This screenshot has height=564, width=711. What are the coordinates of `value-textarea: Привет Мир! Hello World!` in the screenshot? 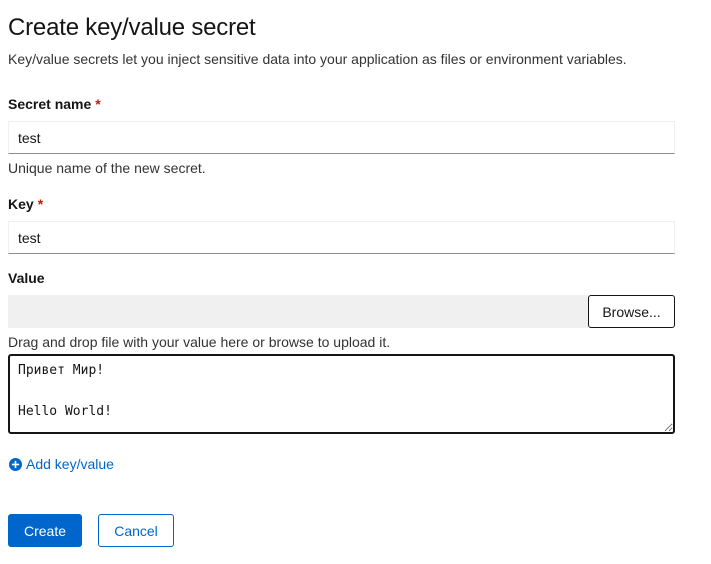 It's located at (341, 394).